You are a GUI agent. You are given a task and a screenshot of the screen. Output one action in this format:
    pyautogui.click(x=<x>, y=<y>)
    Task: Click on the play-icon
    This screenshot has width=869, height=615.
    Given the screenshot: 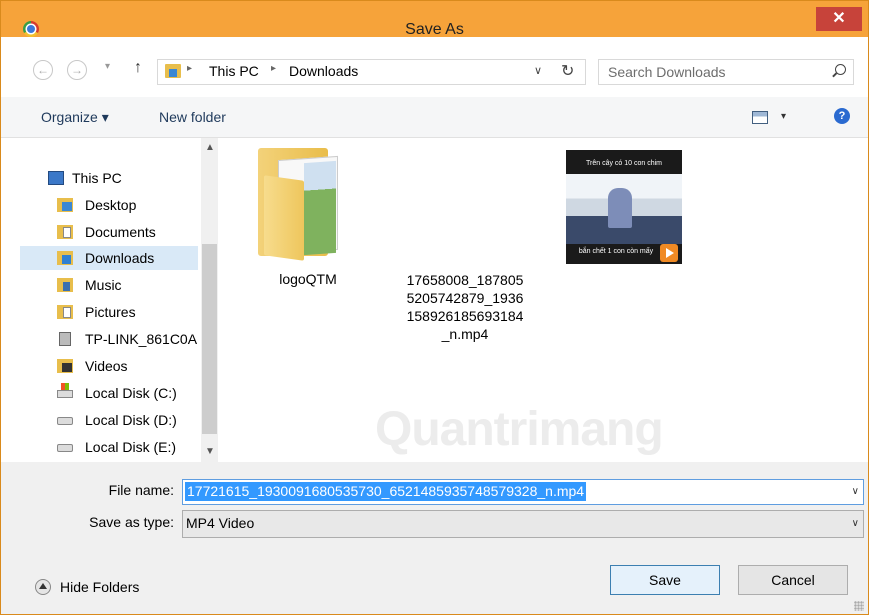 What is the action you would take?
    pyautogui.click(x=669, y=253)
    